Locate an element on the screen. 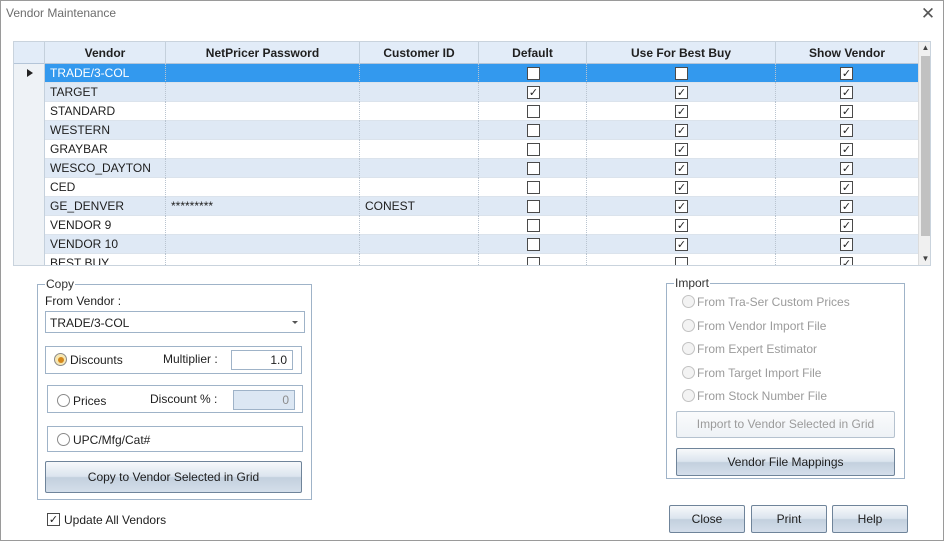 This screenshot has width=944, height=541. vendor-cell: STANDARD is located at coordinates (105, 111).